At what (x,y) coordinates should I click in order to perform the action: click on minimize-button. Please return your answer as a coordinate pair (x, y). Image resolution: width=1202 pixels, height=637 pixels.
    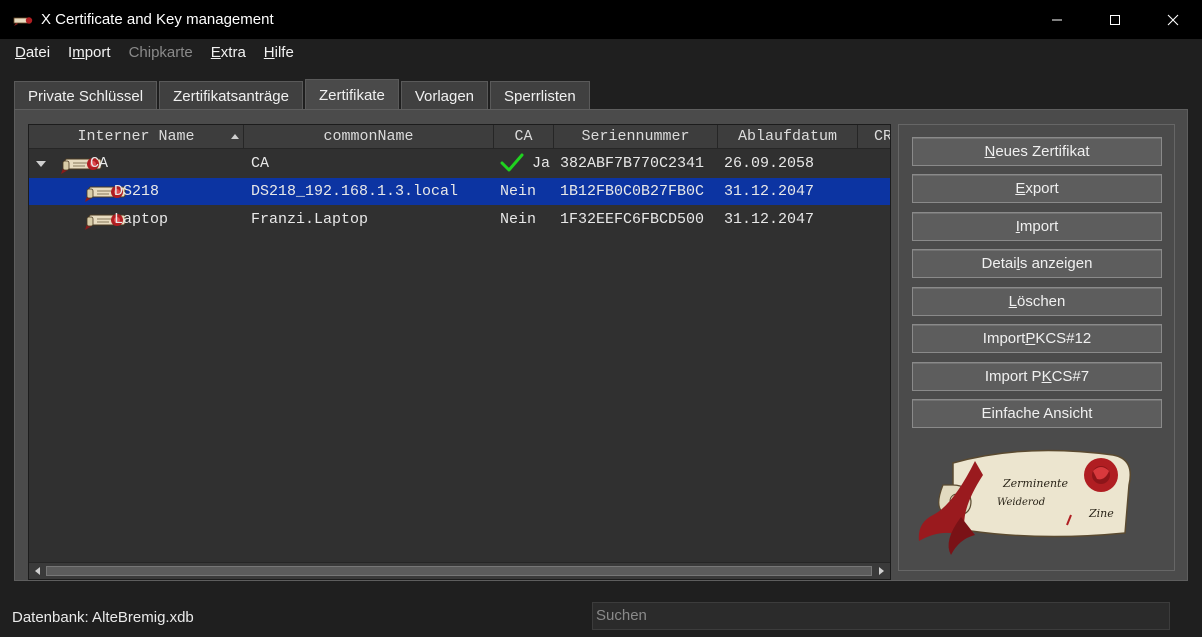
    Looking at the image, I should click on (1057, 19).